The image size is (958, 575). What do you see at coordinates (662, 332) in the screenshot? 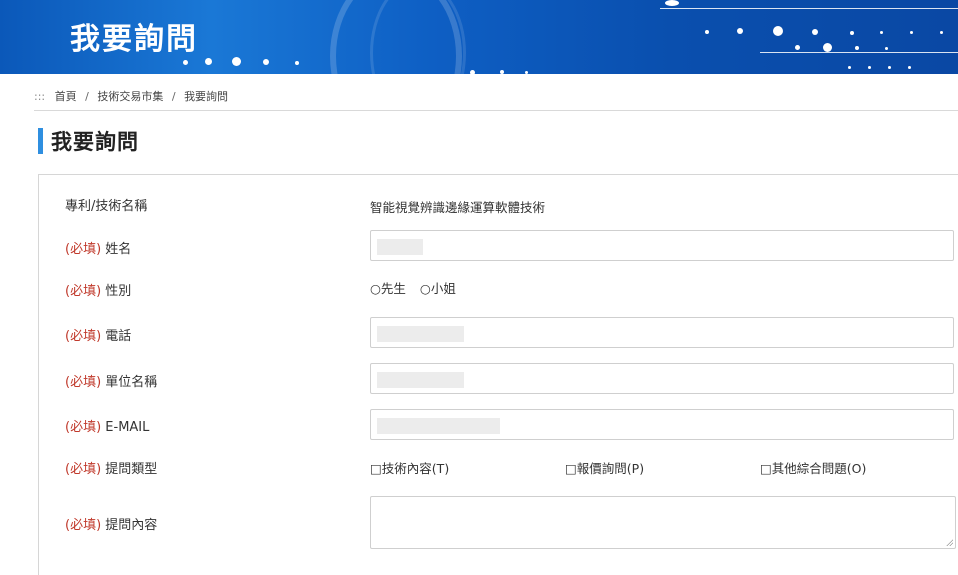
I see `phone-input` at bounding box center [662, 332].